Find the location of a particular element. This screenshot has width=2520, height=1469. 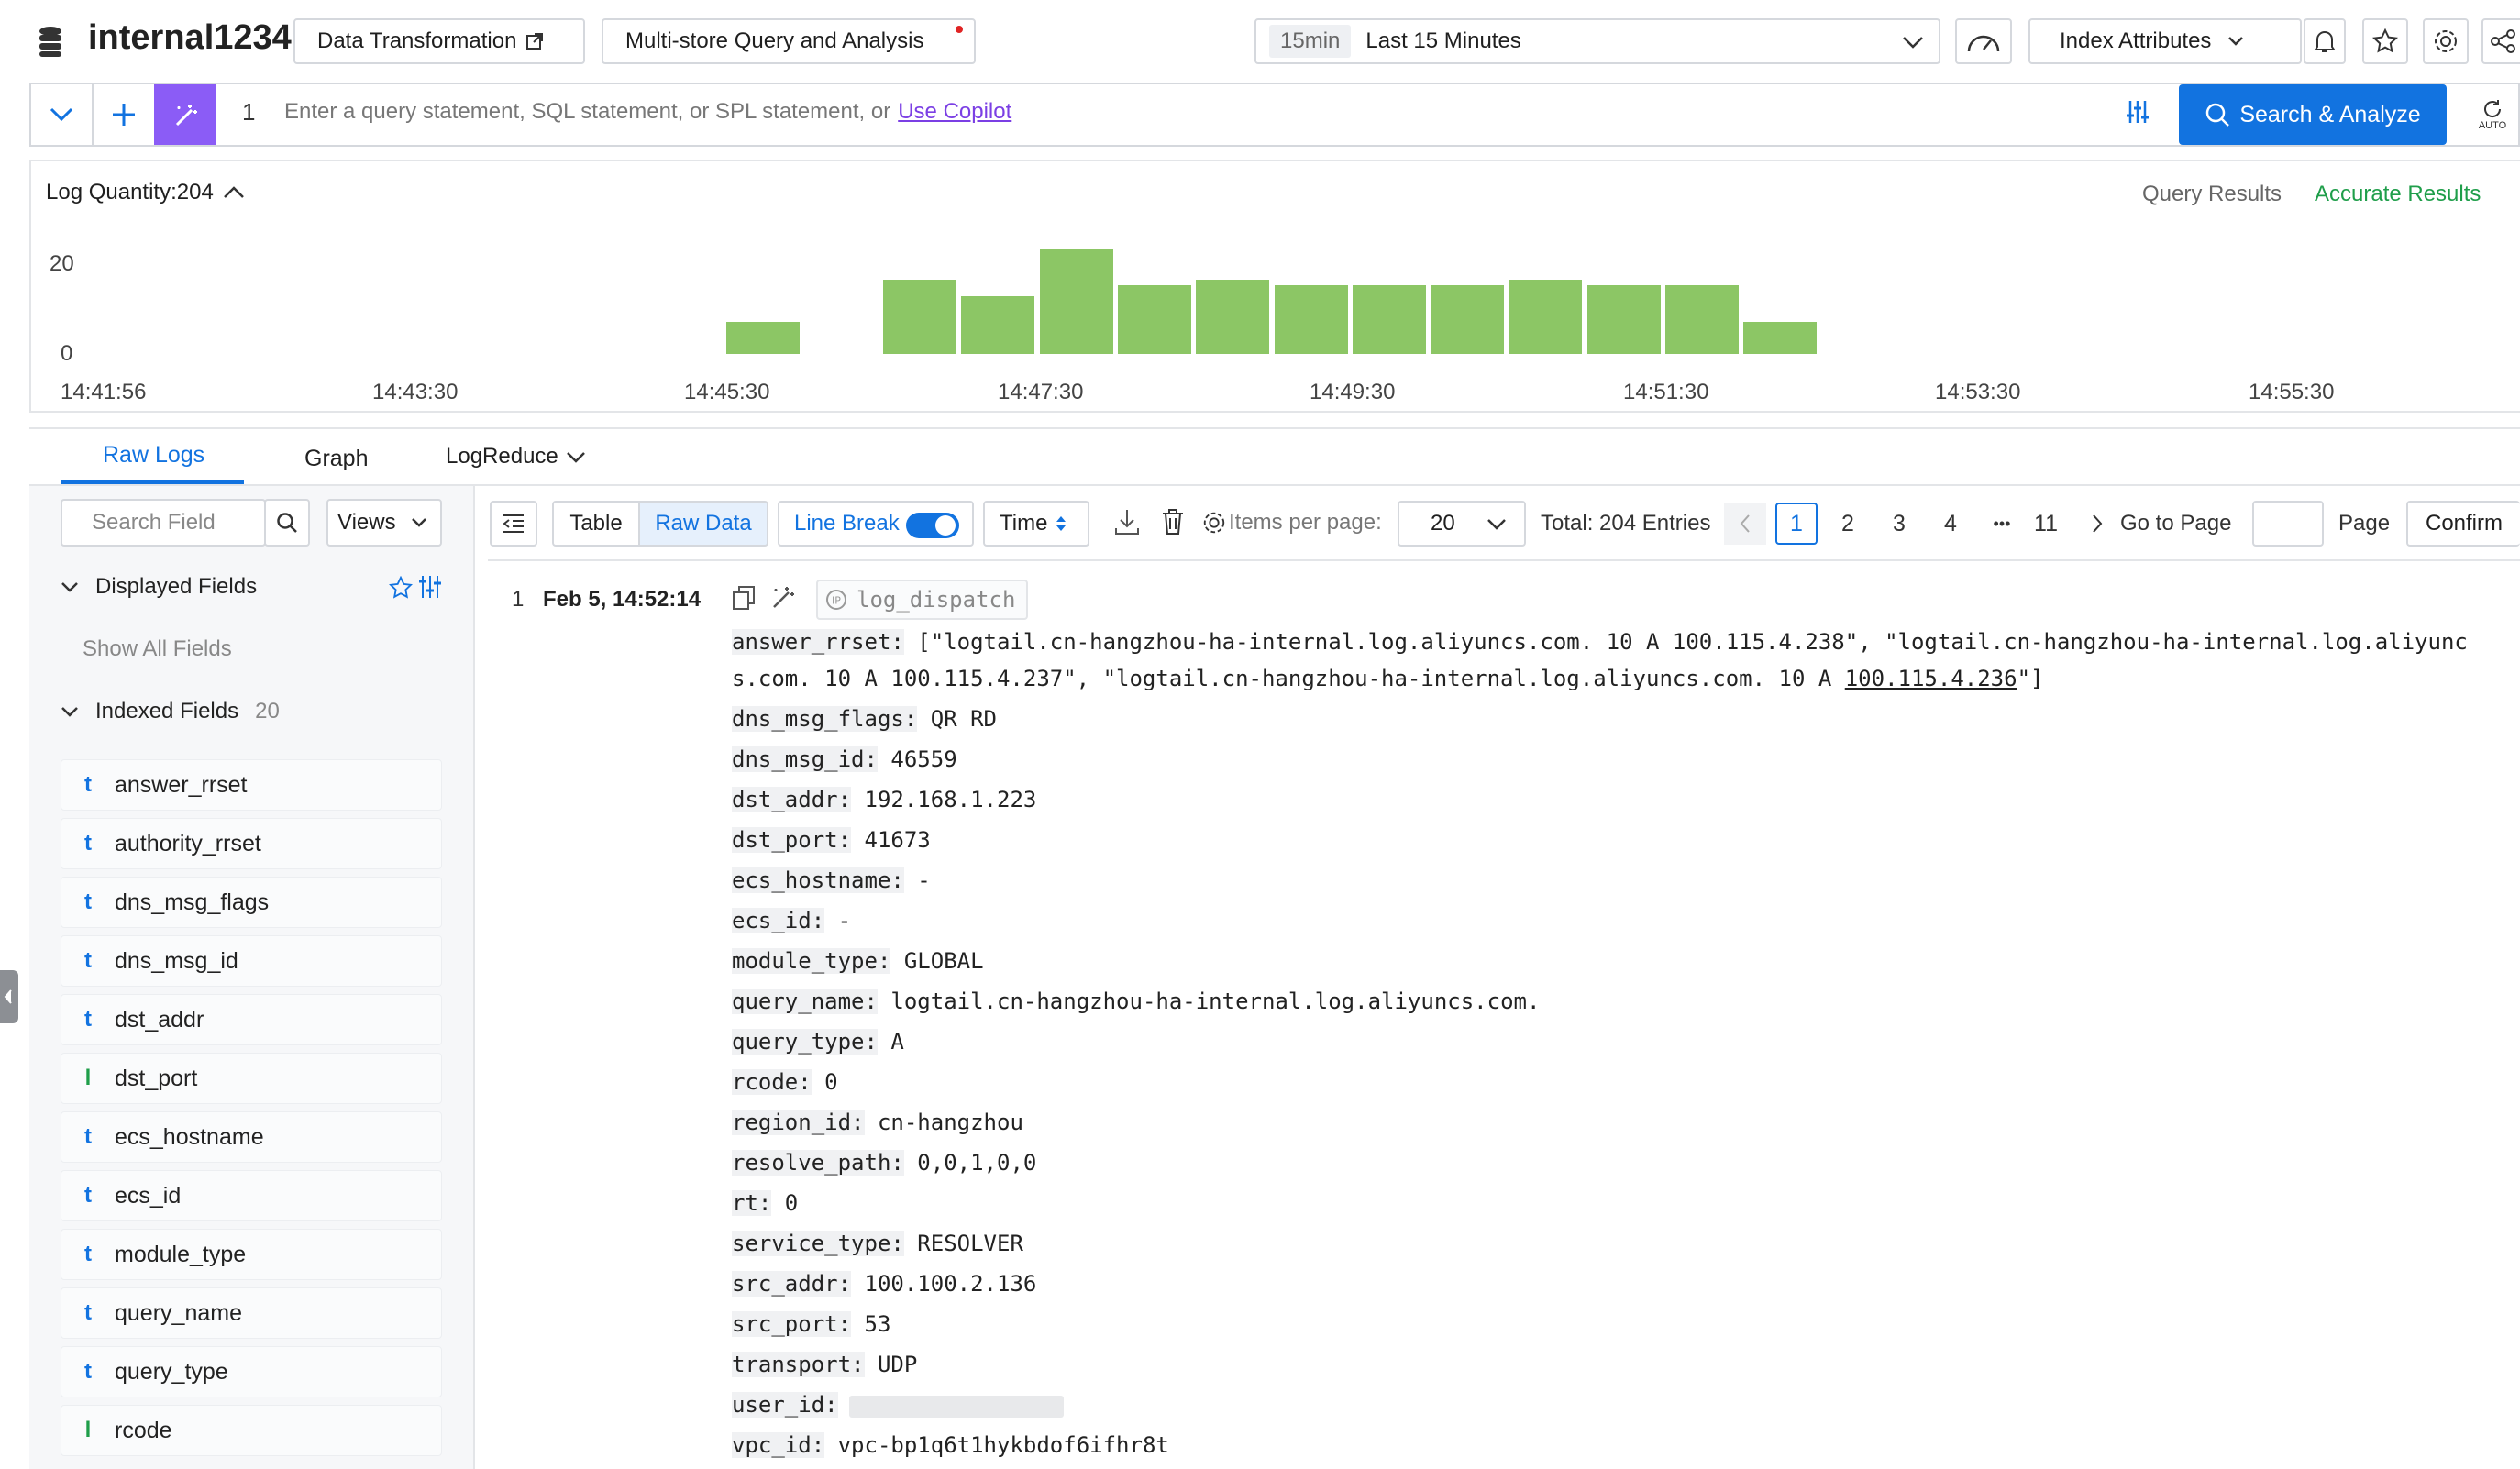

search-analyze-button: Search & Analyze is located at coordinates (2313, 114).